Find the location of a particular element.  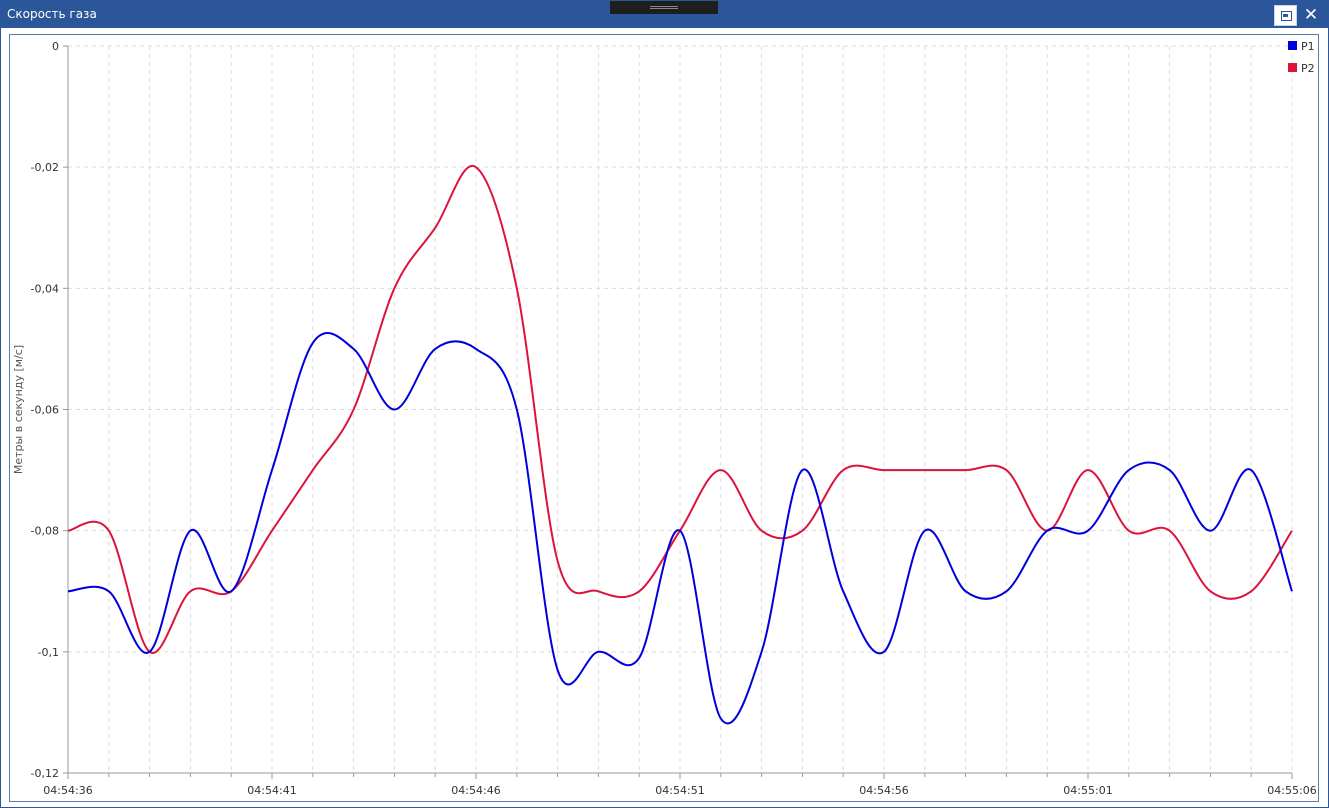

y-tick-label: -0,06 is located at coordinates (45, 410).